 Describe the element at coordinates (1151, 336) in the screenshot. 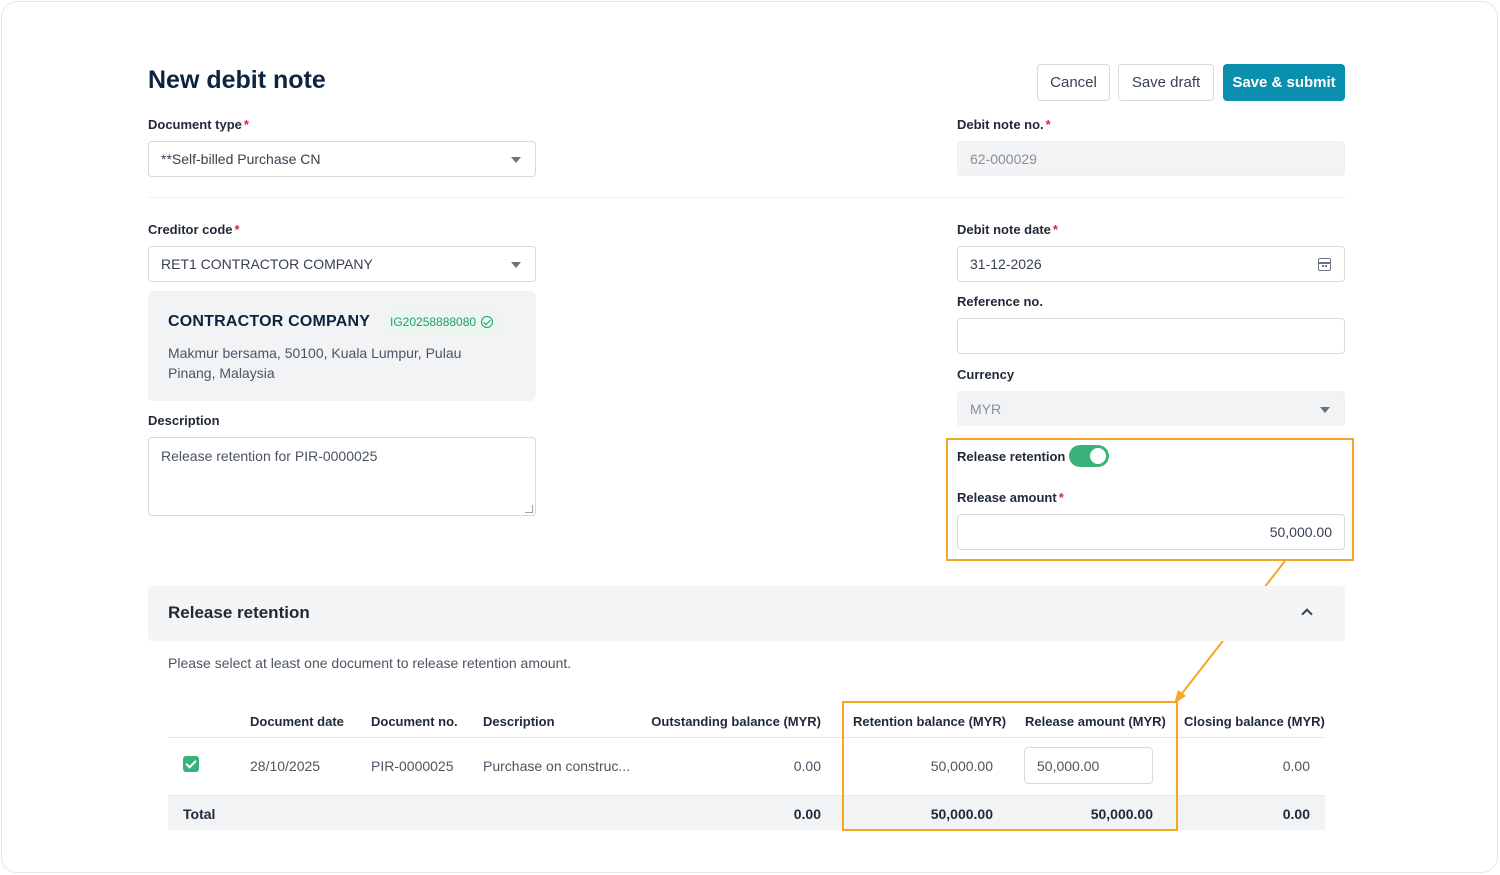

I see `reference-no-input` at that location.